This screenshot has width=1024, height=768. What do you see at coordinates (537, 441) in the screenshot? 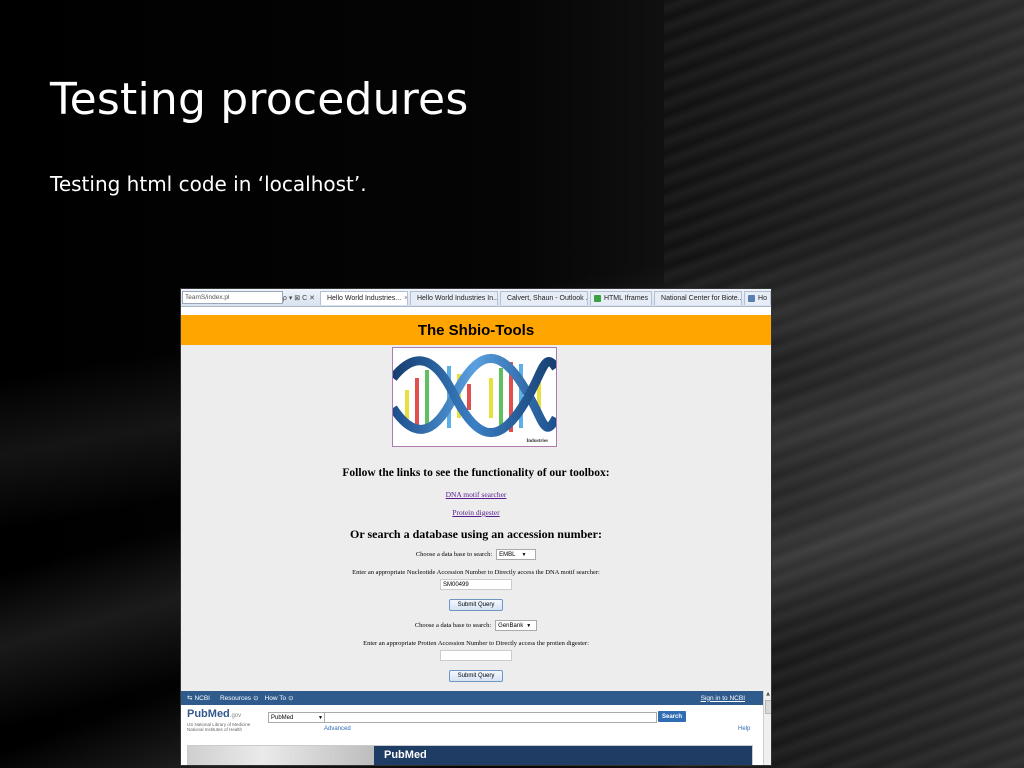
I see `image-caption: Industries` at bounding box center [537, 441].